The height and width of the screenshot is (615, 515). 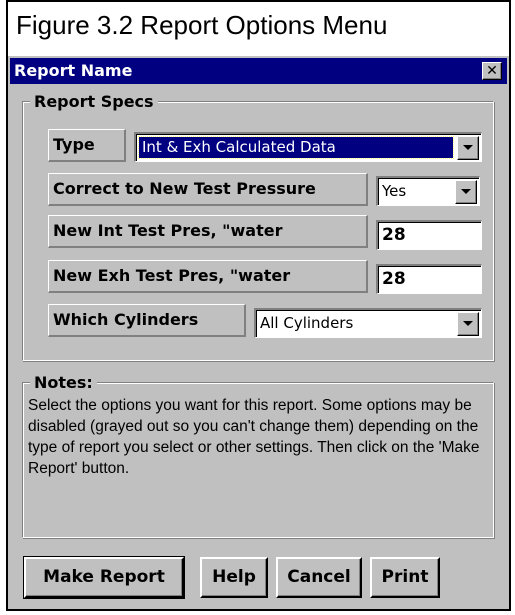 What do you see at coordinates (429, 279) in the screenshot?
I see `new-exh-pres-input: 28` at bounding box center [429, 279].